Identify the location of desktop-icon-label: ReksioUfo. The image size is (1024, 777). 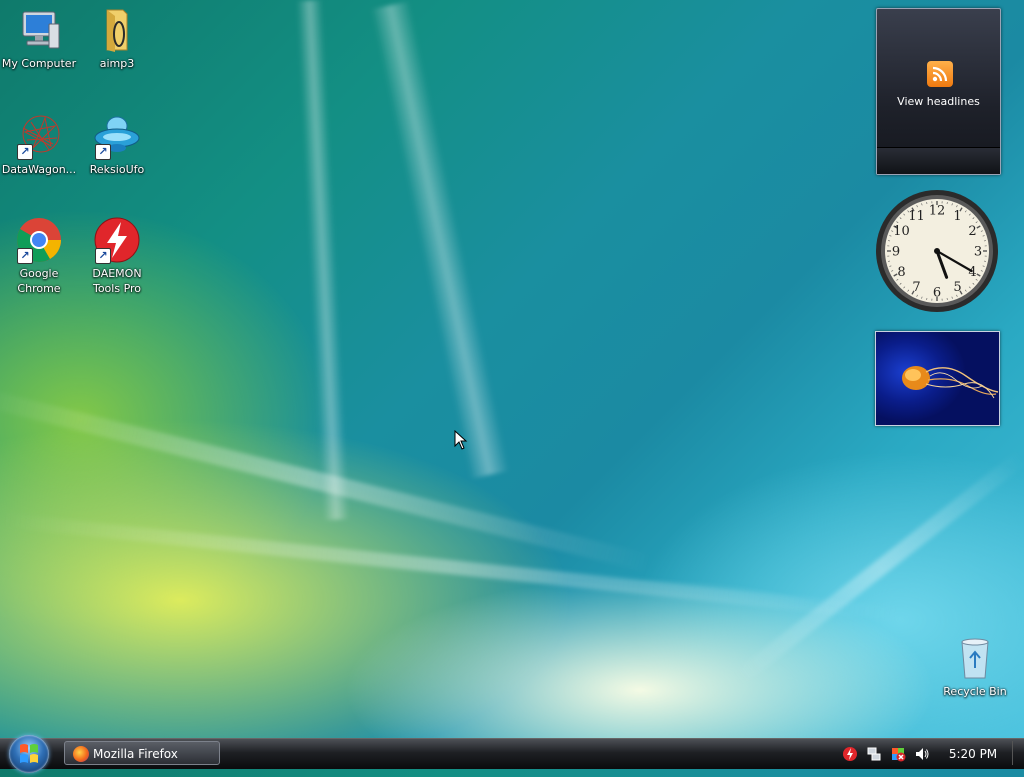
(117, 169).